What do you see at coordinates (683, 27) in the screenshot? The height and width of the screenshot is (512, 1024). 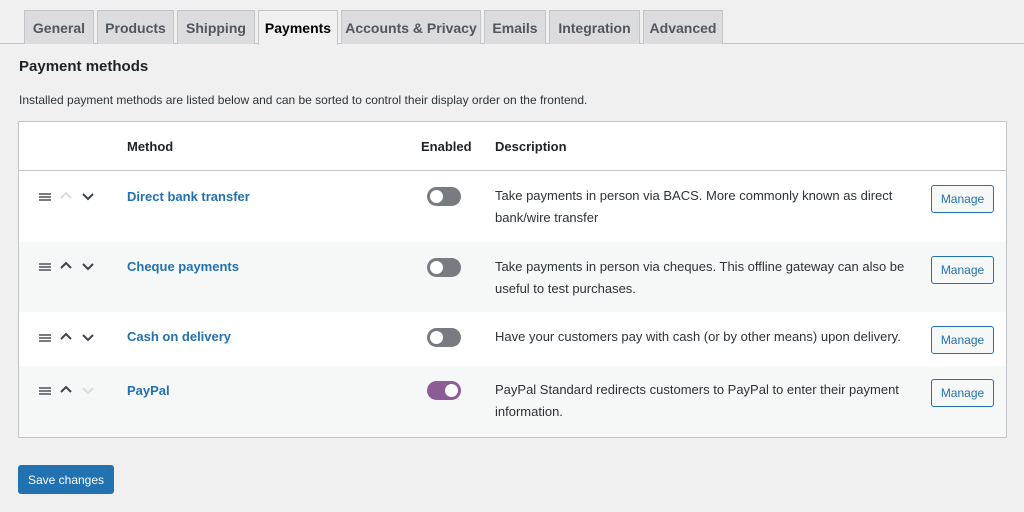 I see `tab-advanced: Advanced` at bounding box center [683, 27].